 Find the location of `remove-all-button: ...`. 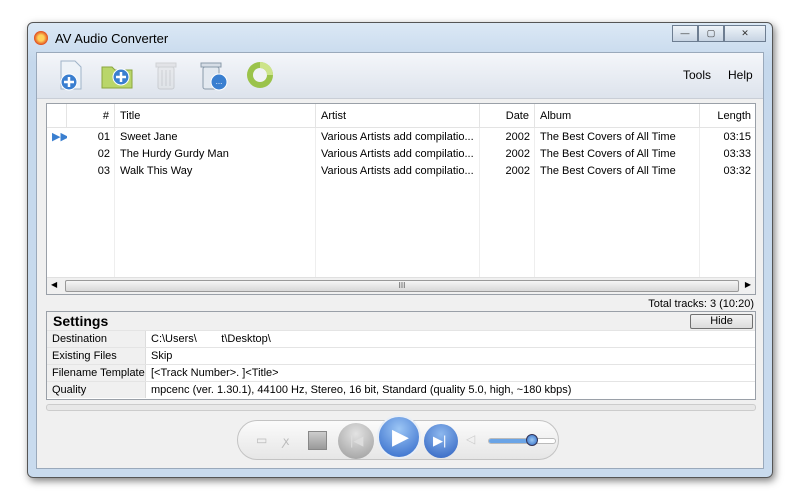

remove-all-button: ... is located at coordinates (213, 75).